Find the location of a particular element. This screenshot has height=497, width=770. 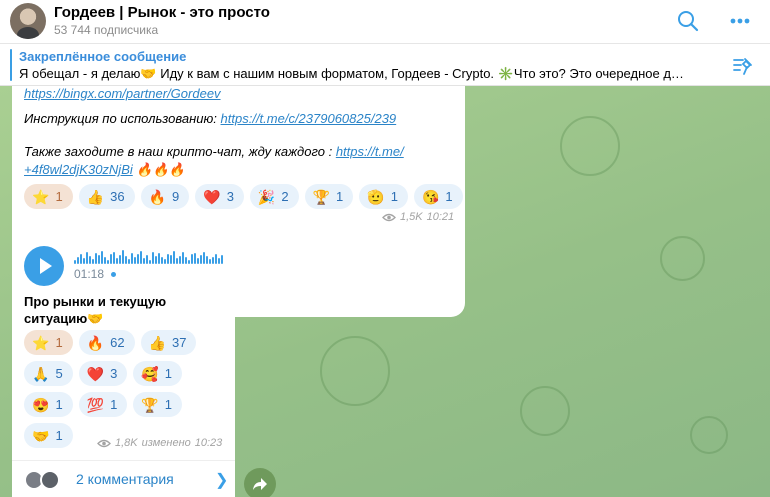

reaction-emoji: 😍 is located at coordinates (41, 404).